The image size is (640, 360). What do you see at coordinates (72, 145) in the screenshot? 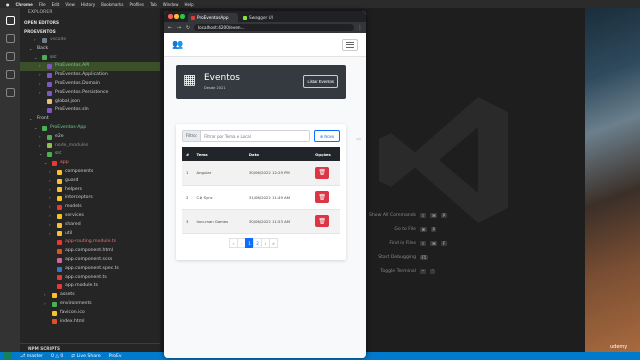
I see `tree-item-label: node_modules` at bounding box center [72, 145].